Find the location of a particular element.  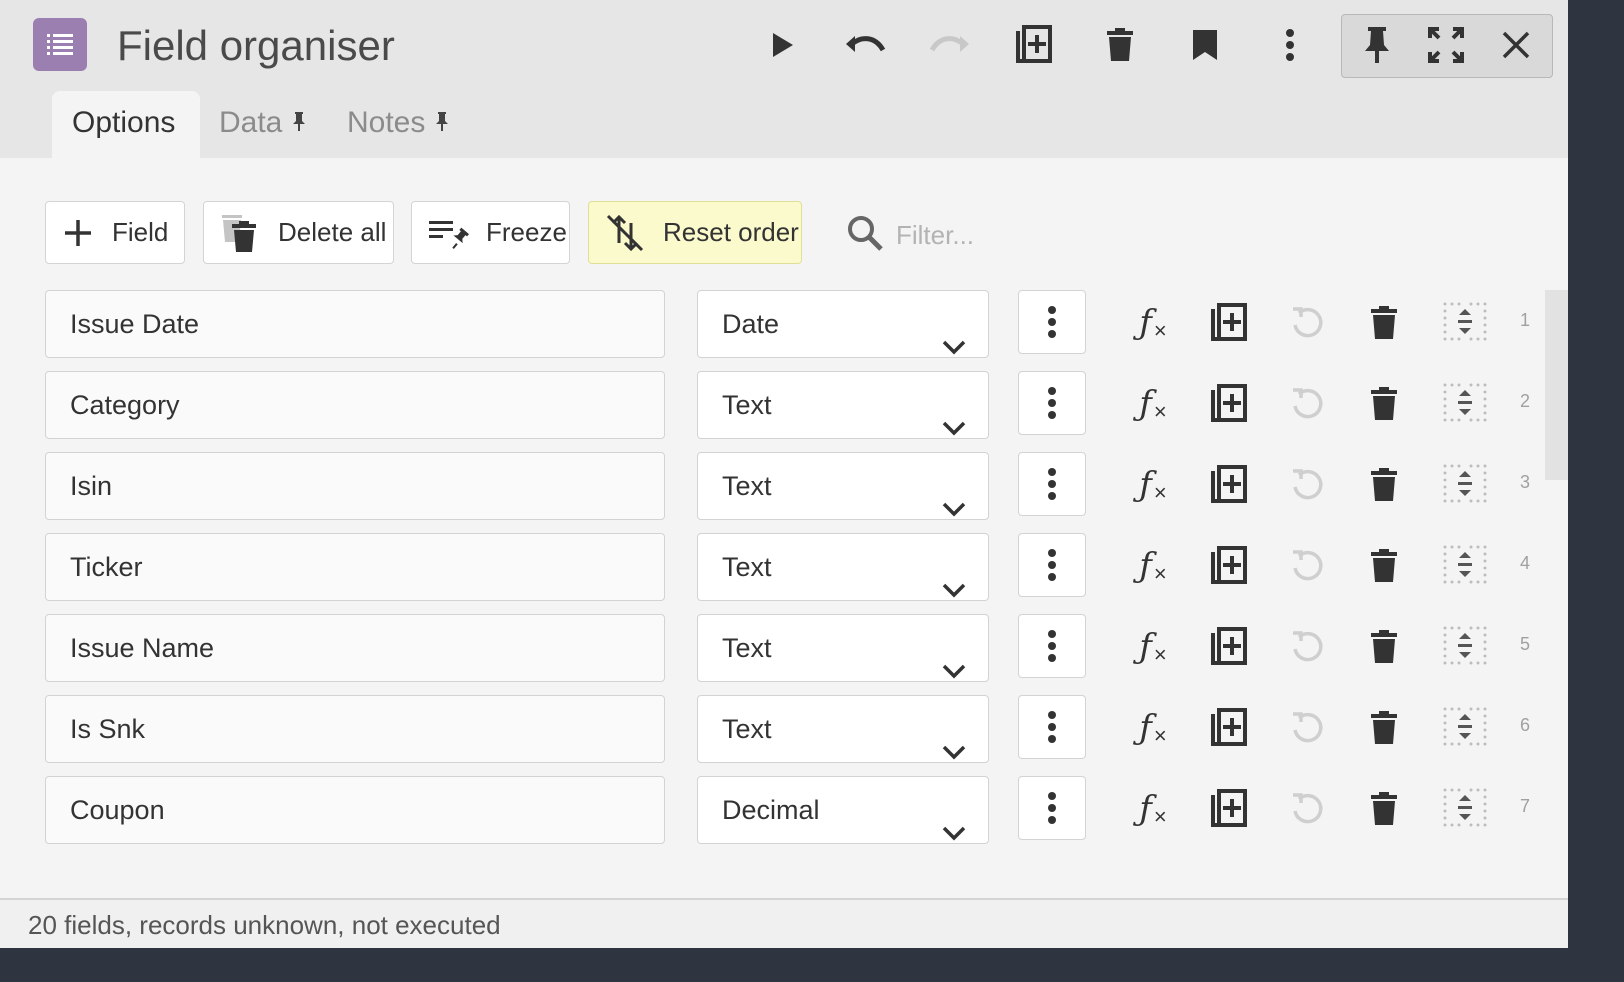

delete-button is located at coordinates (1120, 45).